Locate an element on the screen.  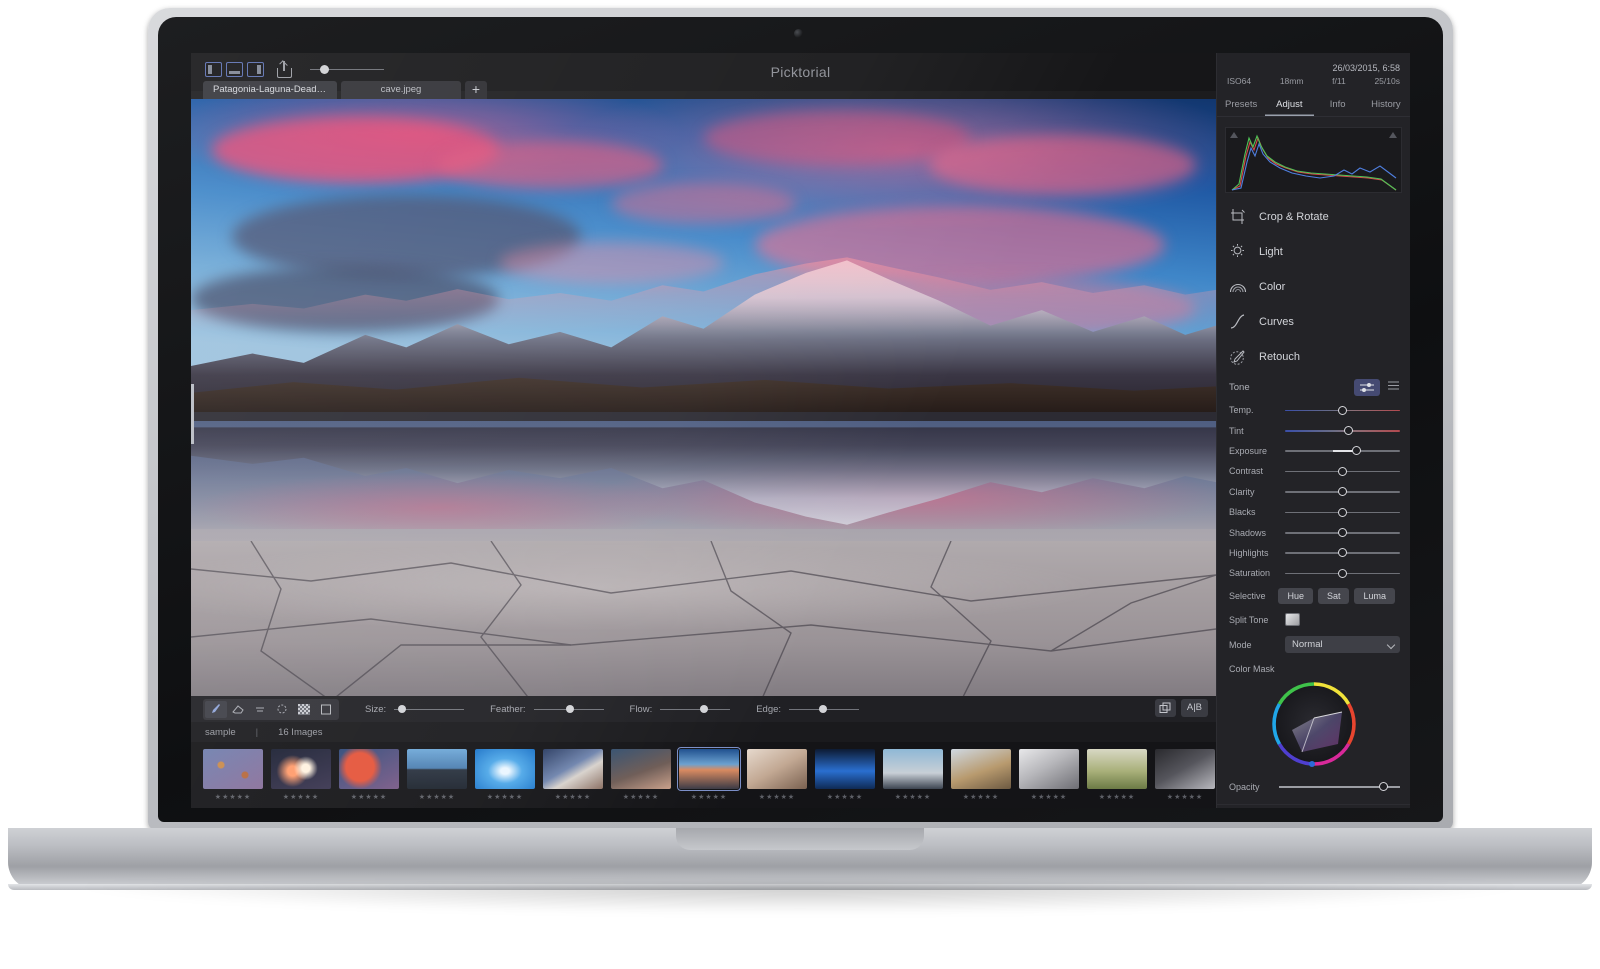
rectangle-mask-icon is located at coordinates (326, 709).